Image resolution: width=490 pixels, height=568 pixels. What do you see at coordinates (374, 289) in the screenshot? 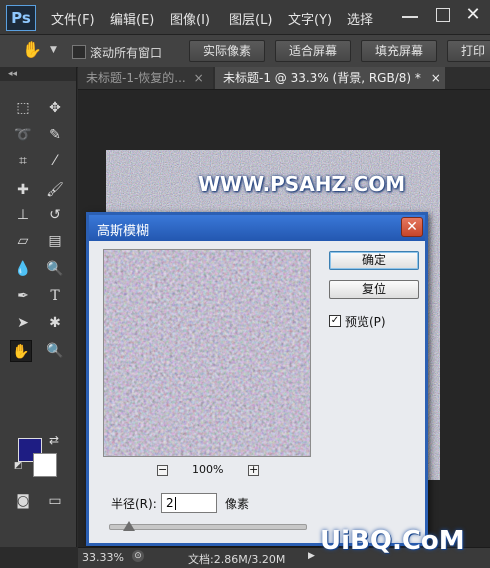
I see `reset-button: 复位` at bounding box center [374, 289].